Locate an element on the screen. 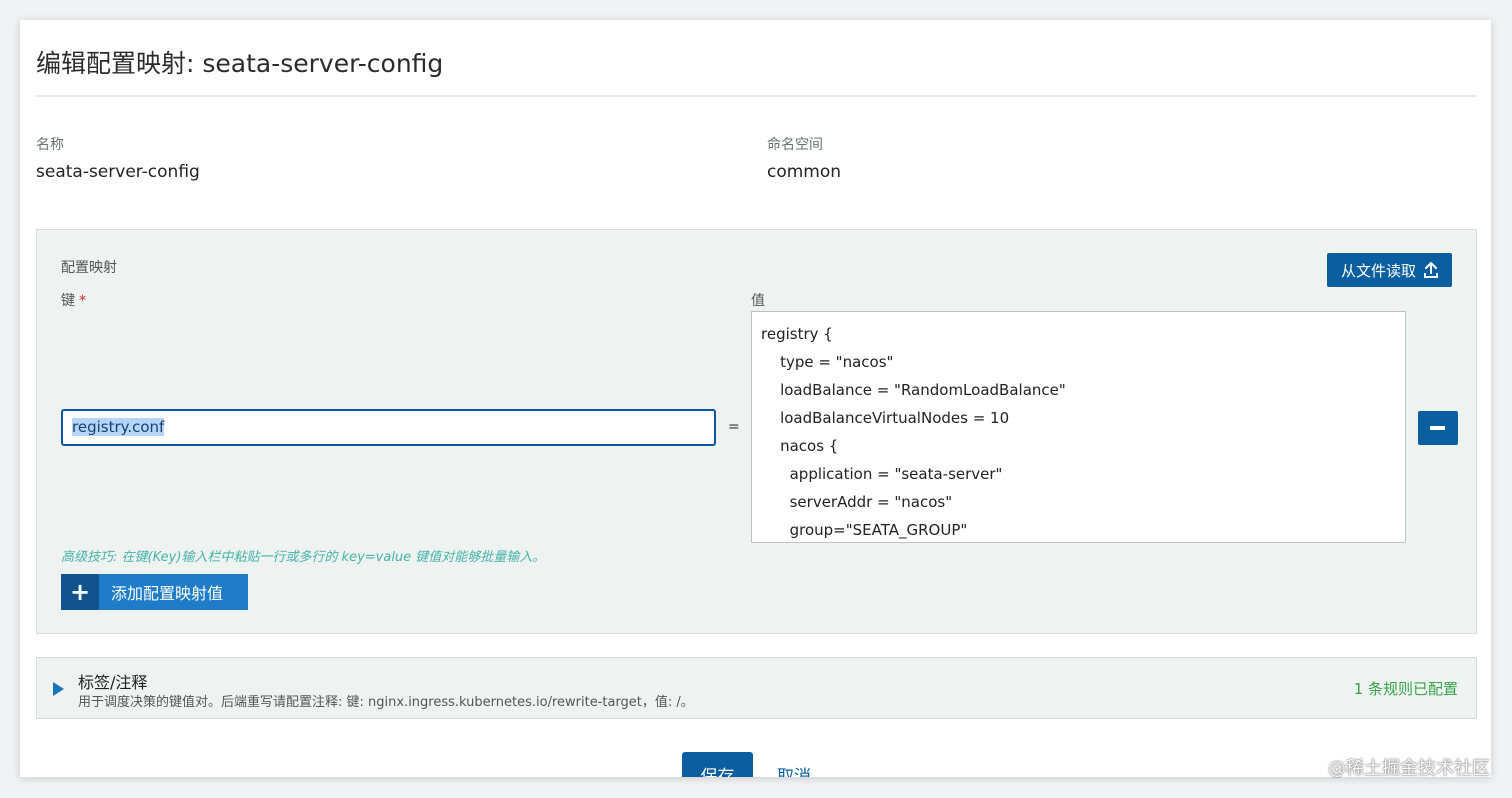  expand-caret-icon is located at coordinates (58, 689).